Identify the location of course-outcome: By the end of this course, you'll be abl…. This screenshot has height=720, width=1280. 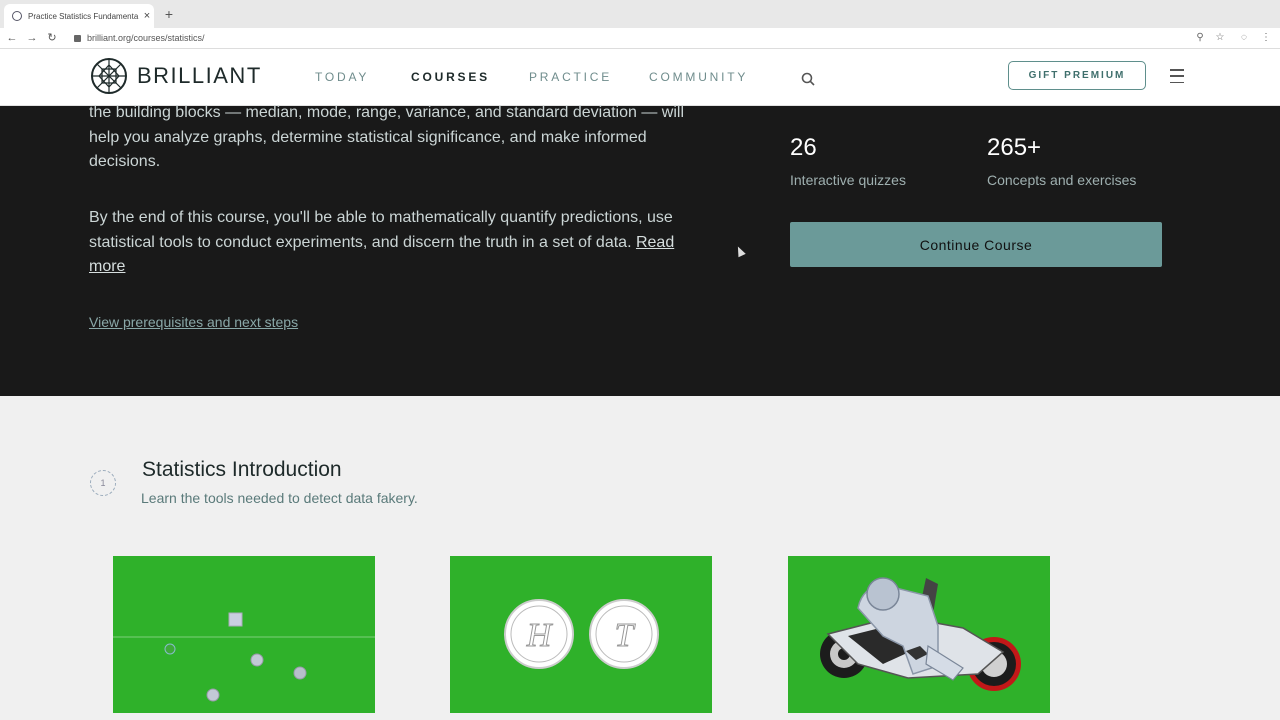
(401, 243).